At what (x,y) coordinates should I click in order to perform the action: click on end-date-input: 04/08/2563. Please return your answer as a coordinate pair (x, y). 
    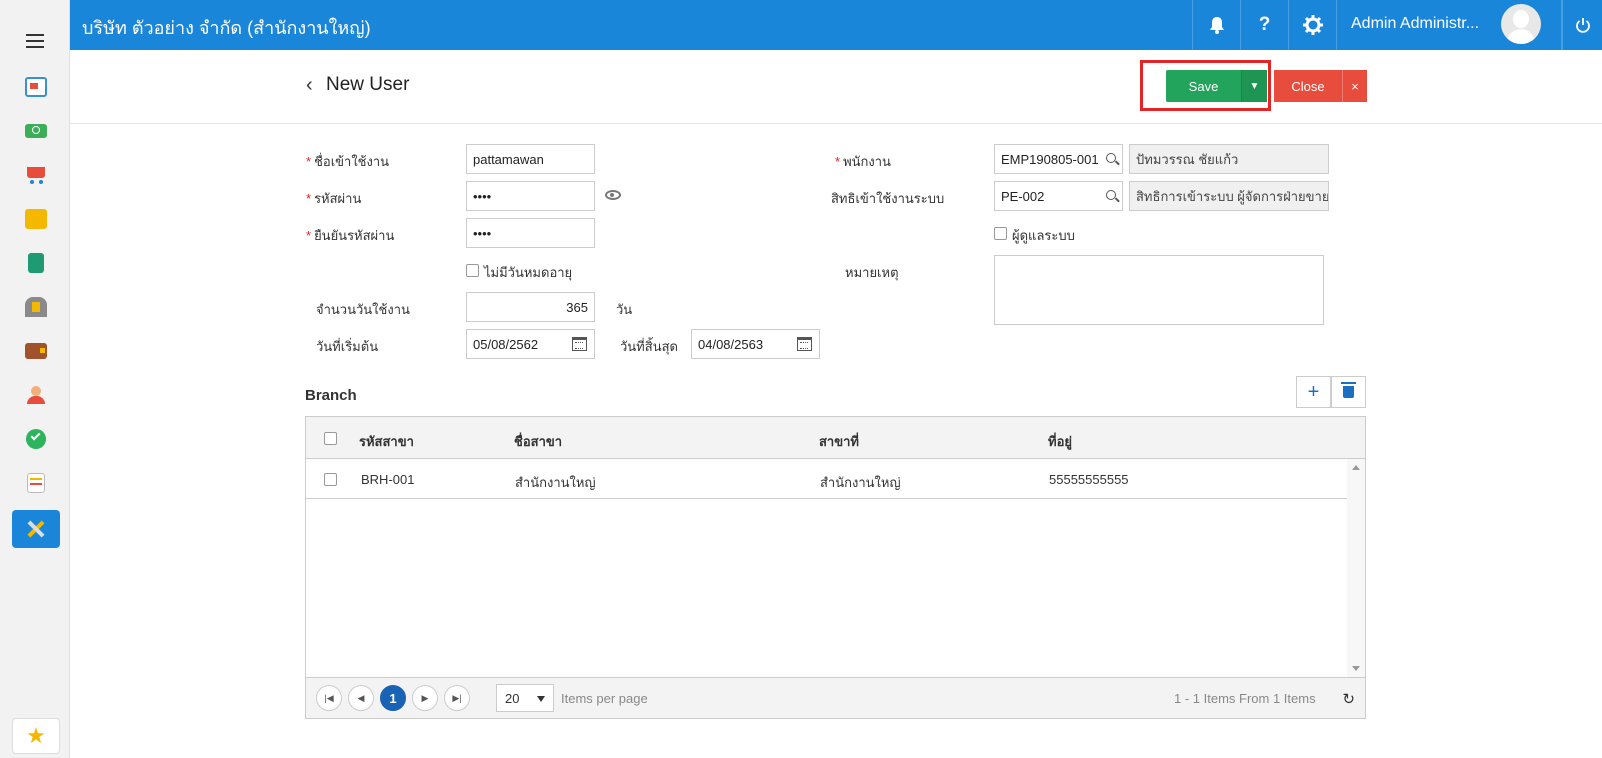
    Looking at the image, I should click on (755, 344).